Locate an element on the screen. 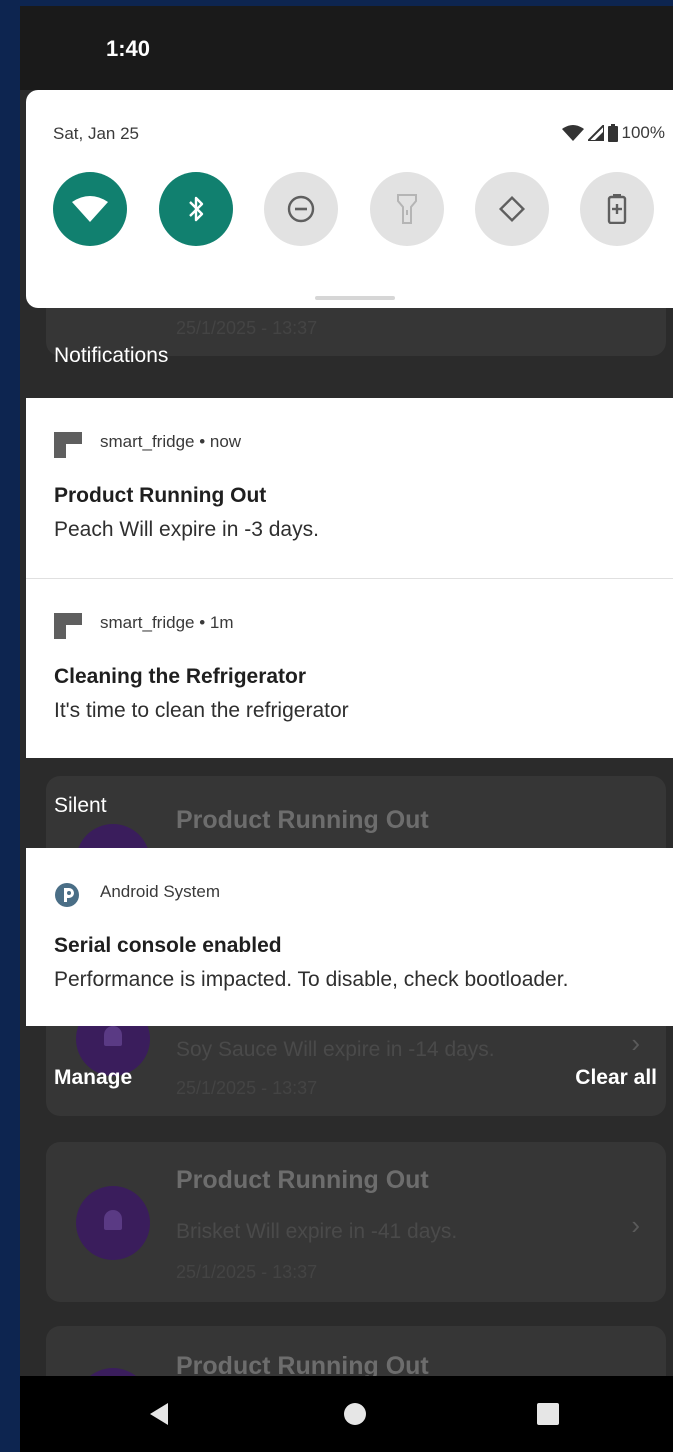  wifi-tile is located at coordinates (90, 209).